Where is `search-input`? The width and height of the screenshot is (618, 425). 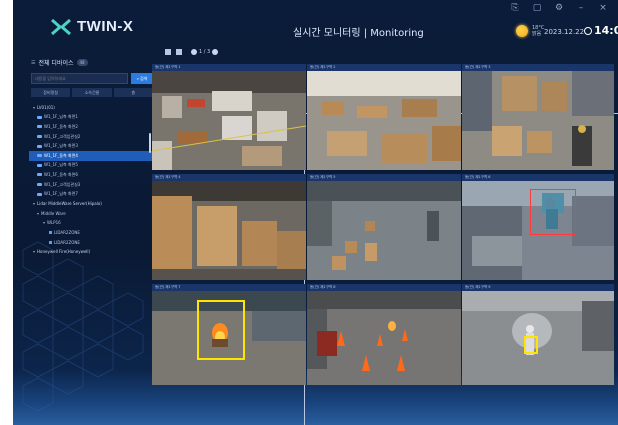
search-input is located at coordinates (79, 78).